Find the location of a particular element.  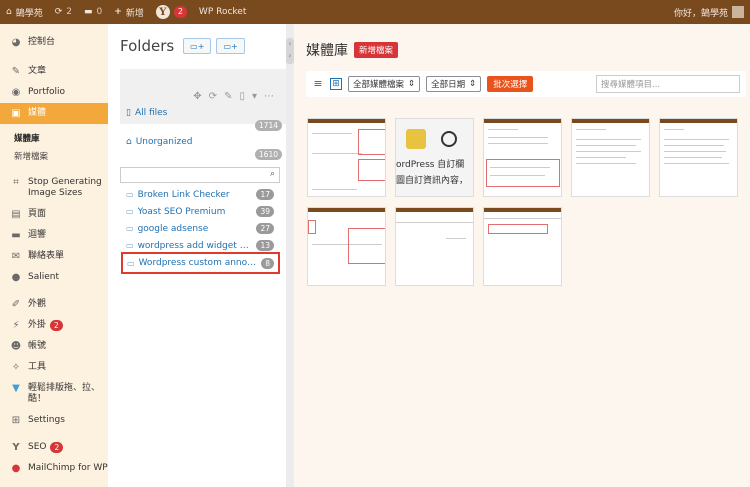

menu-portfolio: ◉ Portfolio is located at coordinates (54, 92).